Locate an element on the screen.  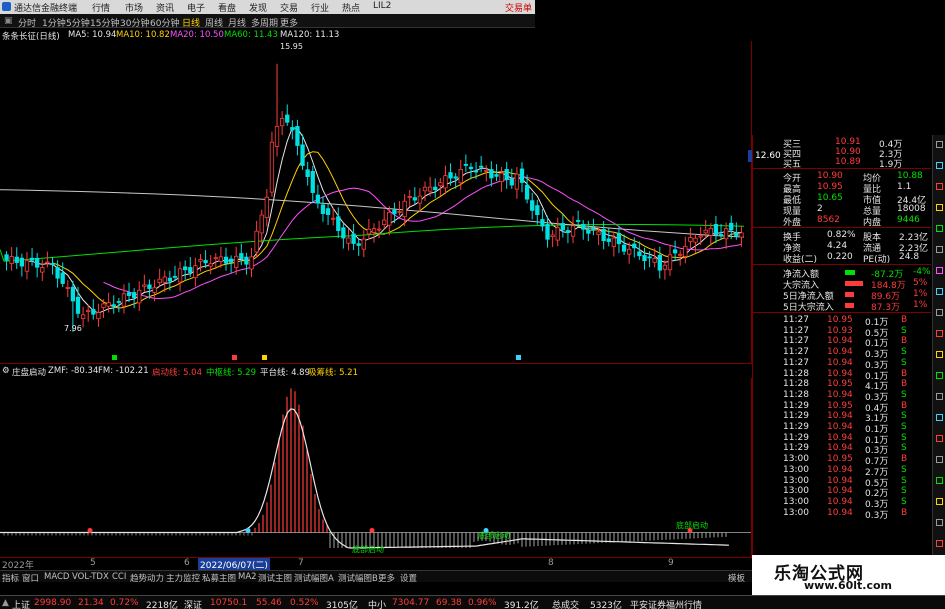
ma10-label: MA10: 10.82 is located at coordinates (143, 35).